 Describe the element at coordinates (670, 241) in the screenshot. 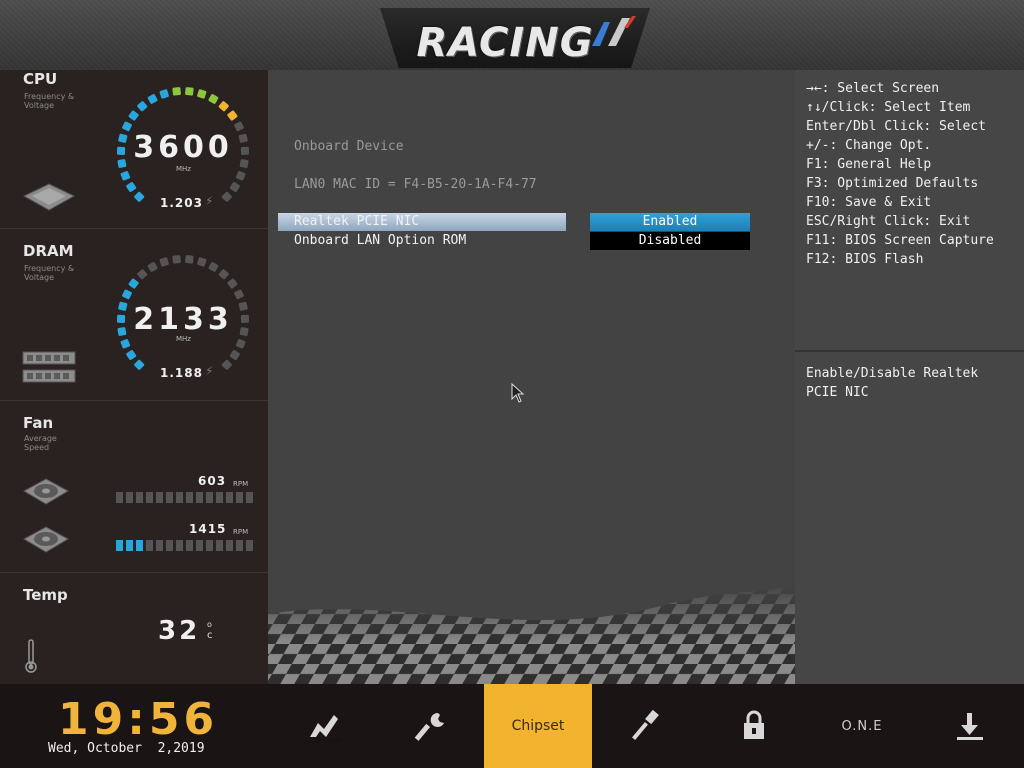

I see `onboard-lan-option-rom-value: Disabled` at that location.